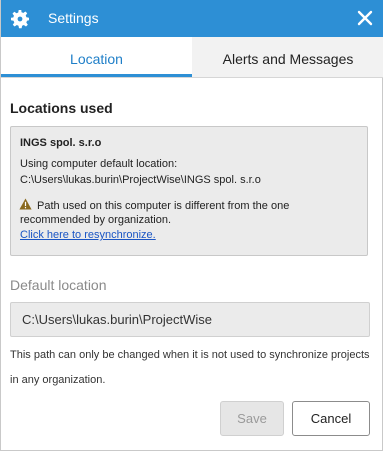 Image resolution: width=383 pixels, height=451 pixels. Describe the element at coordinates (99, 164) in the screenshot. I see `using-location-label: Using computer default location:` at that location.